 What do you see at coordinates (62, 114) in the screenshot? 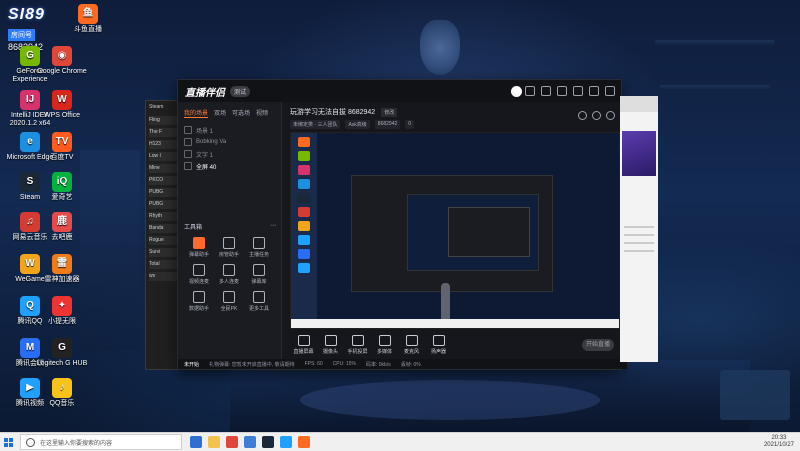
I see `desktop-icon: W WPS Office` at bounding box center [62, 114].